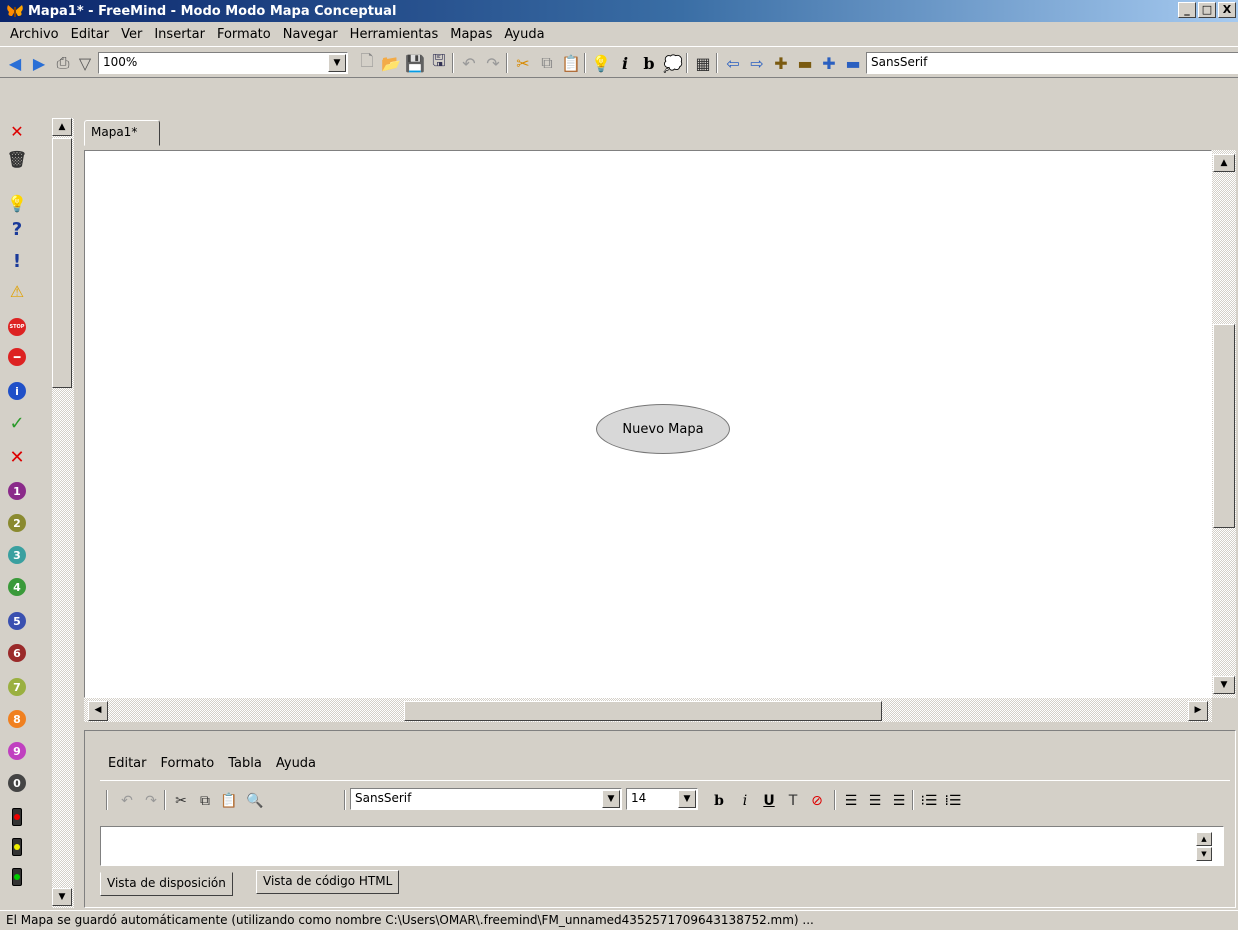 This screenshot has width=1238, height=930. Describe the element at coordinates (394, 34) in the screenshot. I see `menu-herramientas: Herramientas` at that location.